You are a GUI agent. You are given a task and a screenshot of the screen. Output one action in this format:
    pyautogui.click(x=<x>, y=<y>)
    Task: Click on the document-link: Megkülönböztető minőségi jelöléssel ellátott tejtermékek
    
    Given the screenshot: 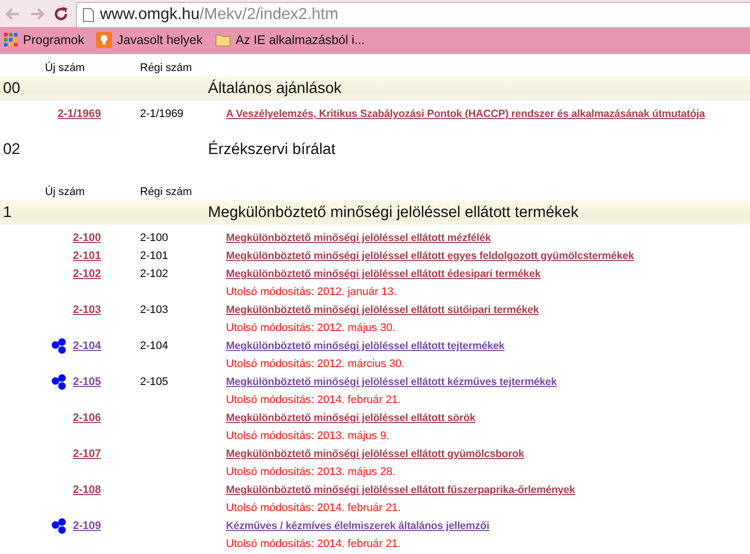 What is the action you would take?
    pyautogui.click(x=488, y=346)
    